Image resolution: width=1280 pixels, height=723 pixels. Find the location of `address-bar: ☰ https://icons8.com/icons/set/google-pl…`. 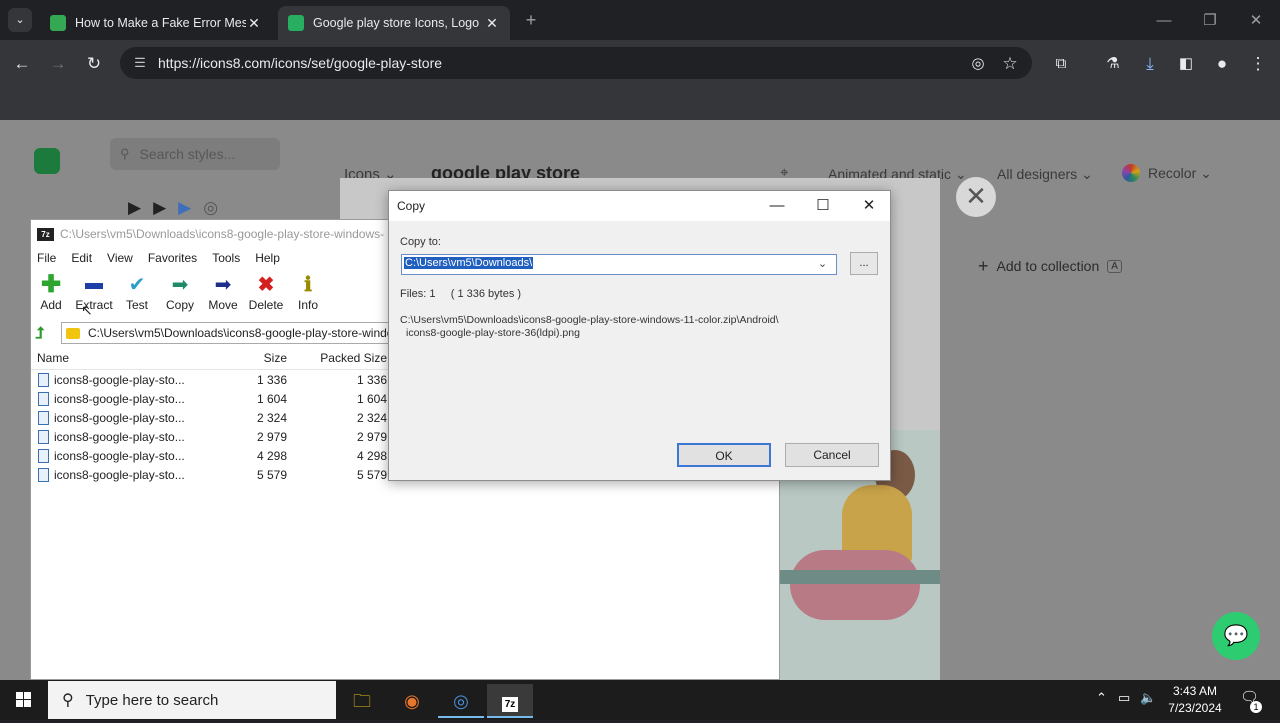

address-bar: ☰ https://icons8.com/icons/set/google-pl… is located at coordinates (576, 63).